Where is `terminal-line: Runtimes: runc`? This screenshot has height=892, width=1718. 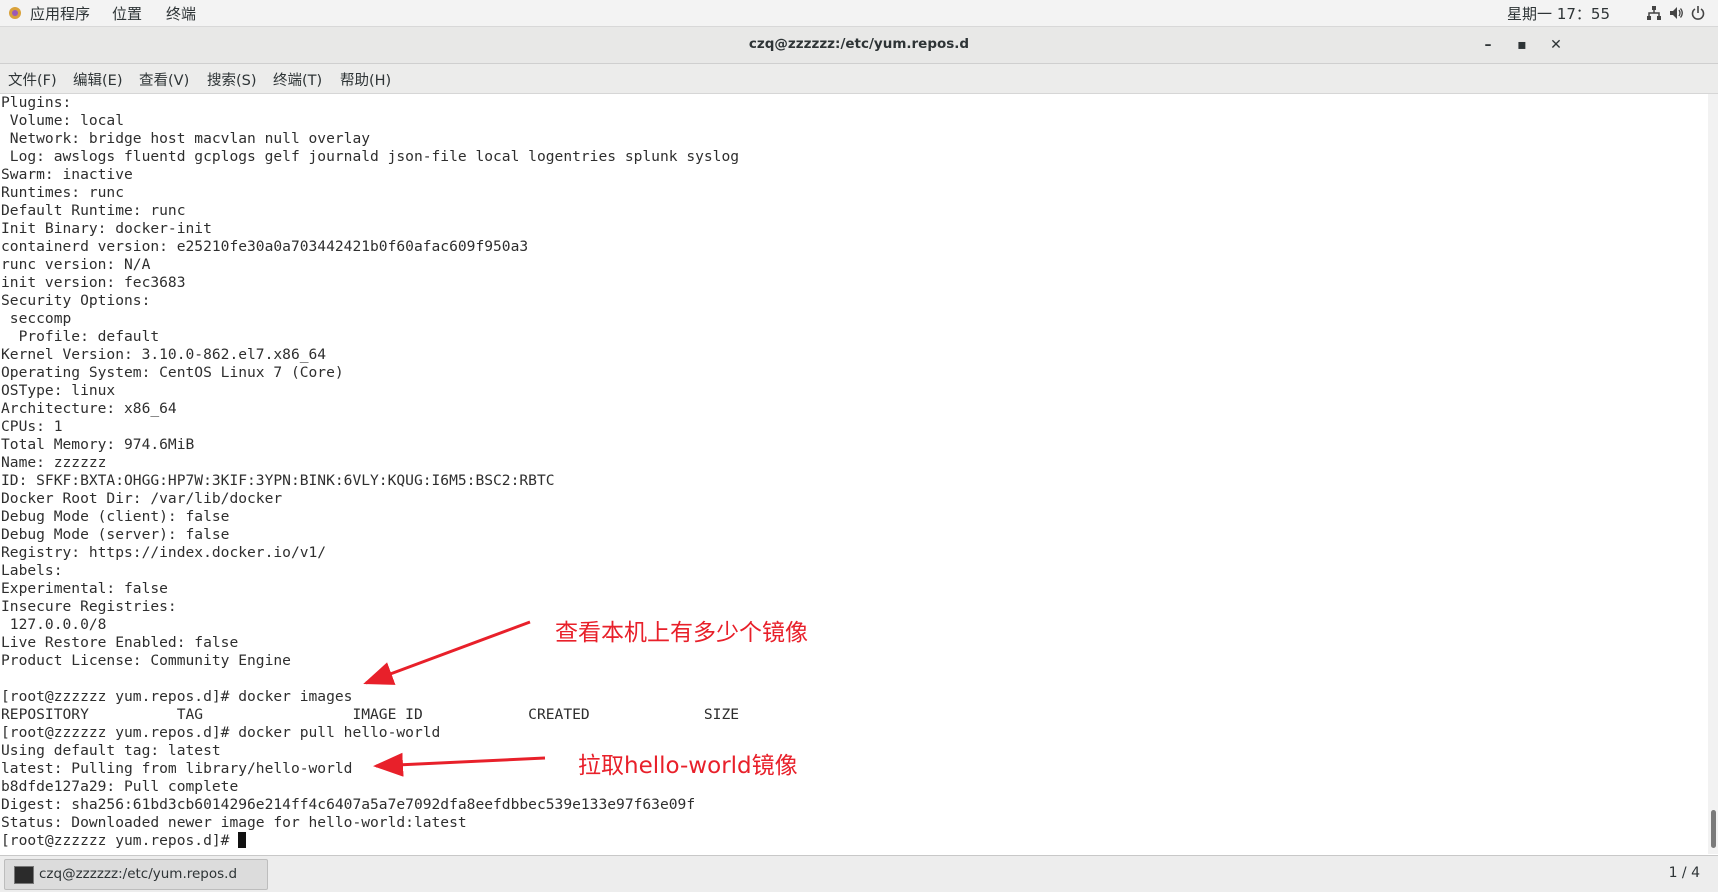 terminal-line: Runtimes: runc is located at coordinates (63, 192).